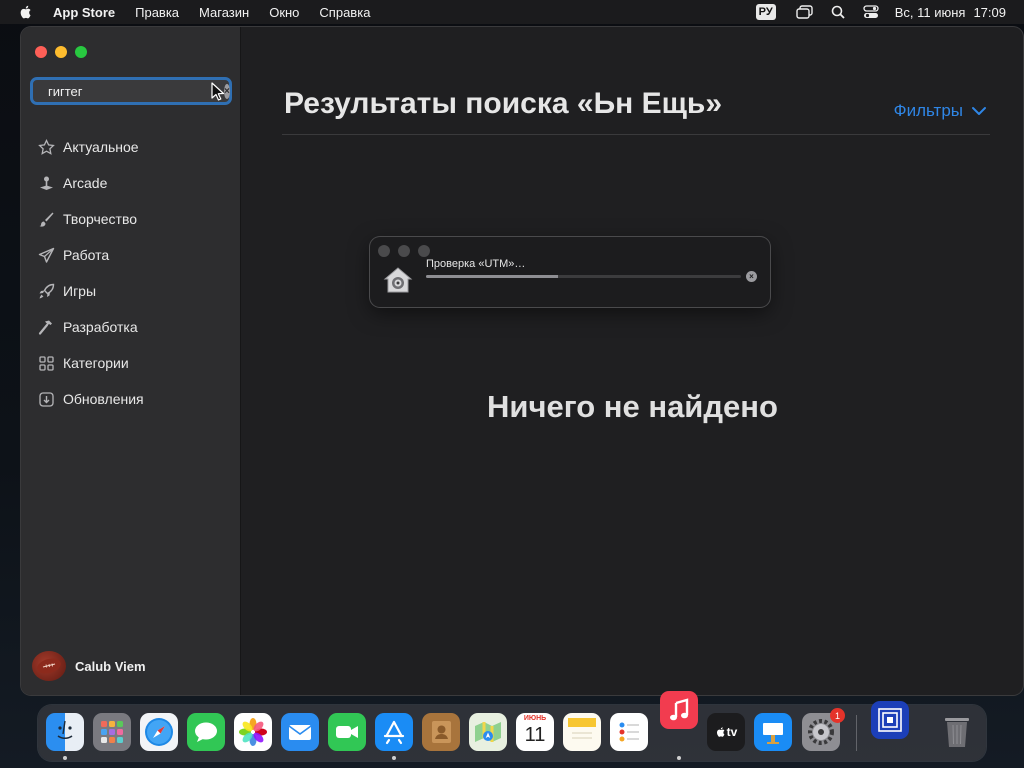 The height and width of the screenshot is (768, 1024). What do you see at coordinates (751, 276) in the screenshot?
I see `cancel-verification-button: ×` at bounding box center [751, 276].